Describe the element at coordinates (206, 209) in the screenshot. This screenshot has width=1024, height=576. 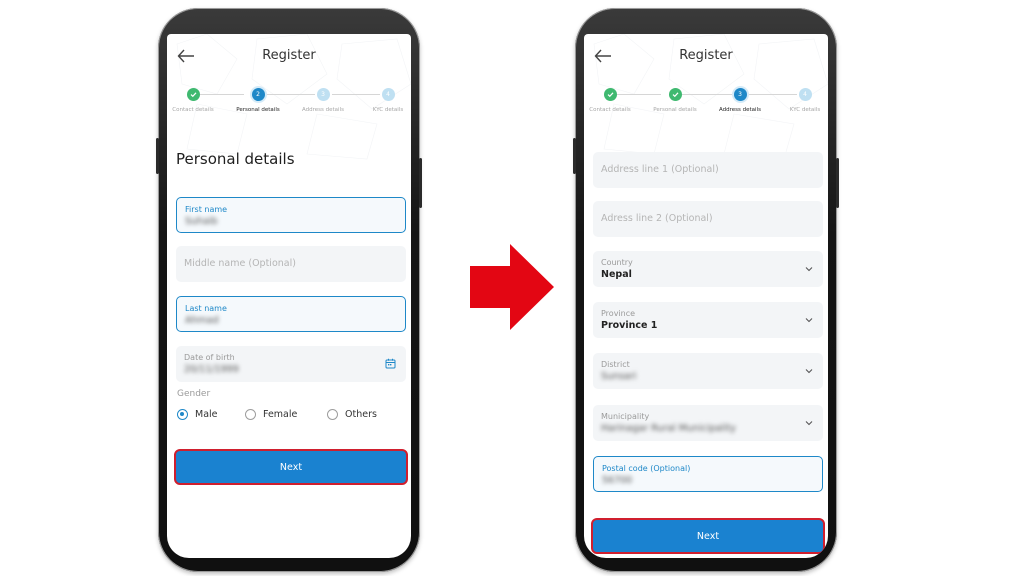
I see `field-label: First name` at that location.